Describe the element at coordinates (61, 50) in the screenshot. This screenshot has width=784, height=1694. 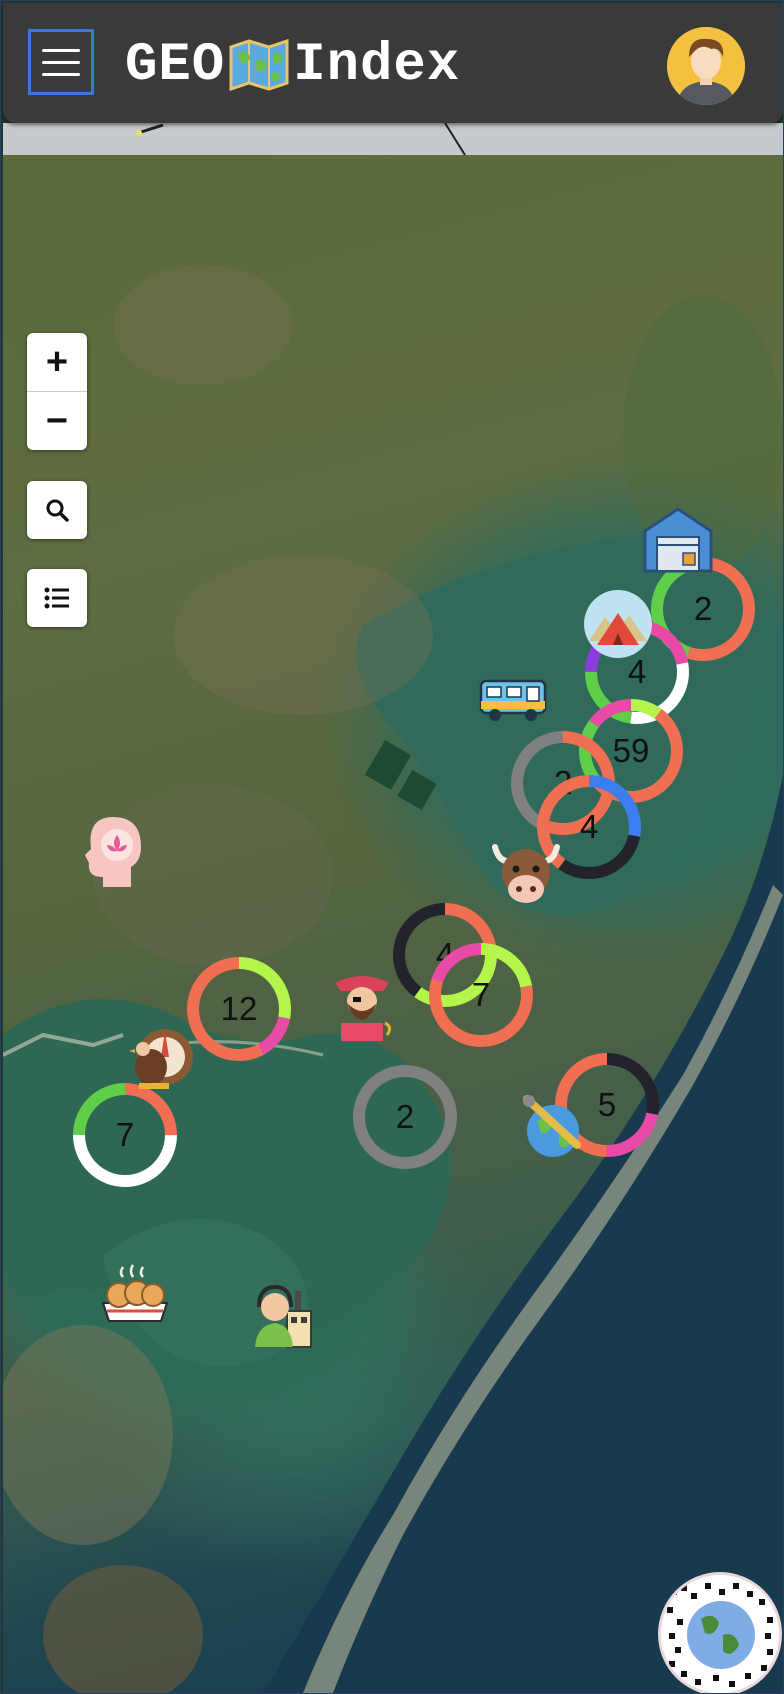
I see `hamburger-menu-icon` at that location.